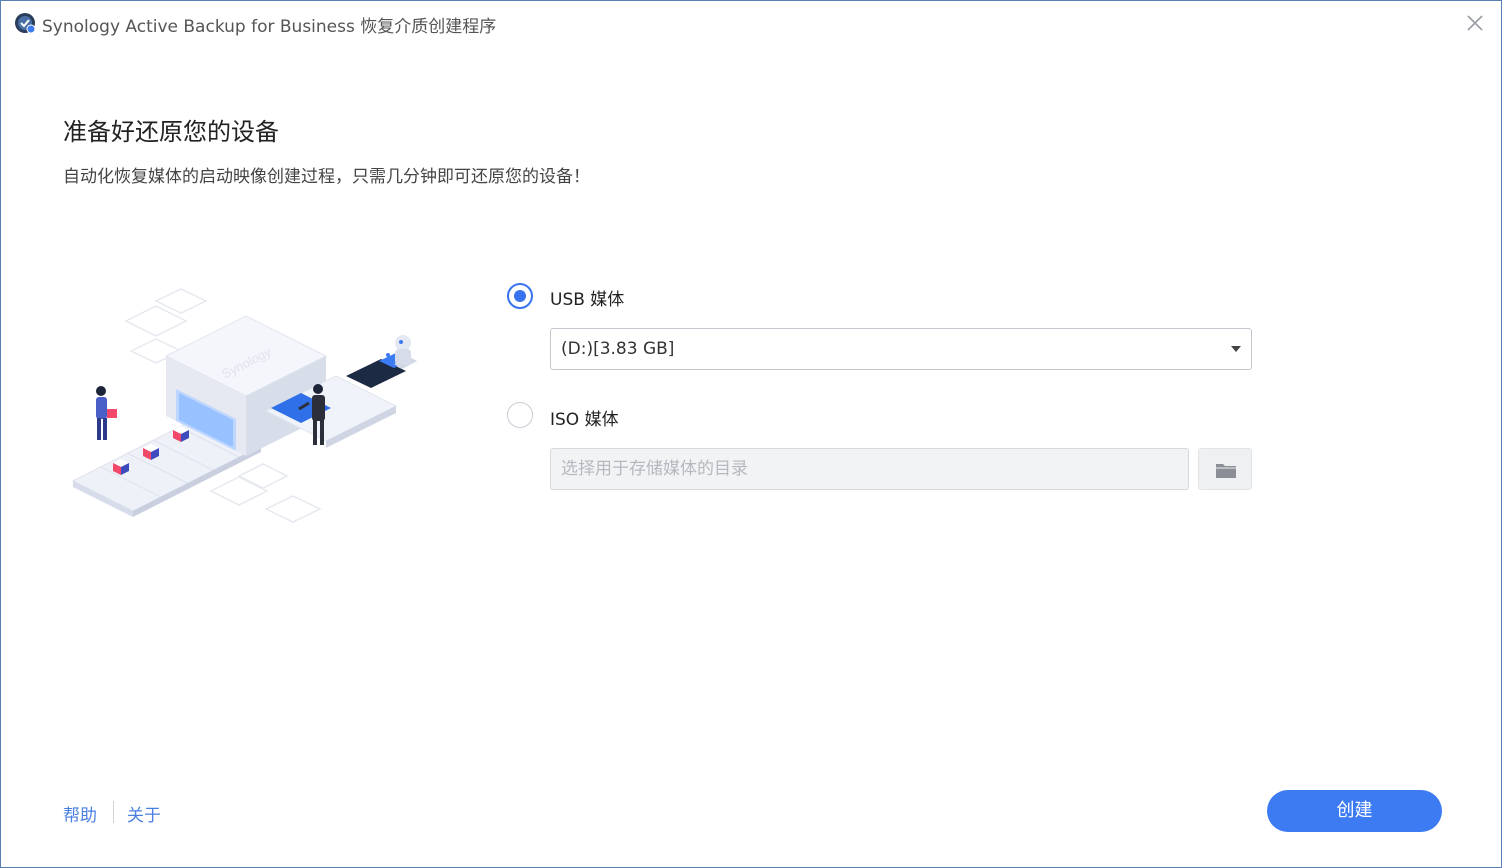 The width and height of the screenshot is (1502, 868). I want to click on folder-icon, so click(1226, 471).